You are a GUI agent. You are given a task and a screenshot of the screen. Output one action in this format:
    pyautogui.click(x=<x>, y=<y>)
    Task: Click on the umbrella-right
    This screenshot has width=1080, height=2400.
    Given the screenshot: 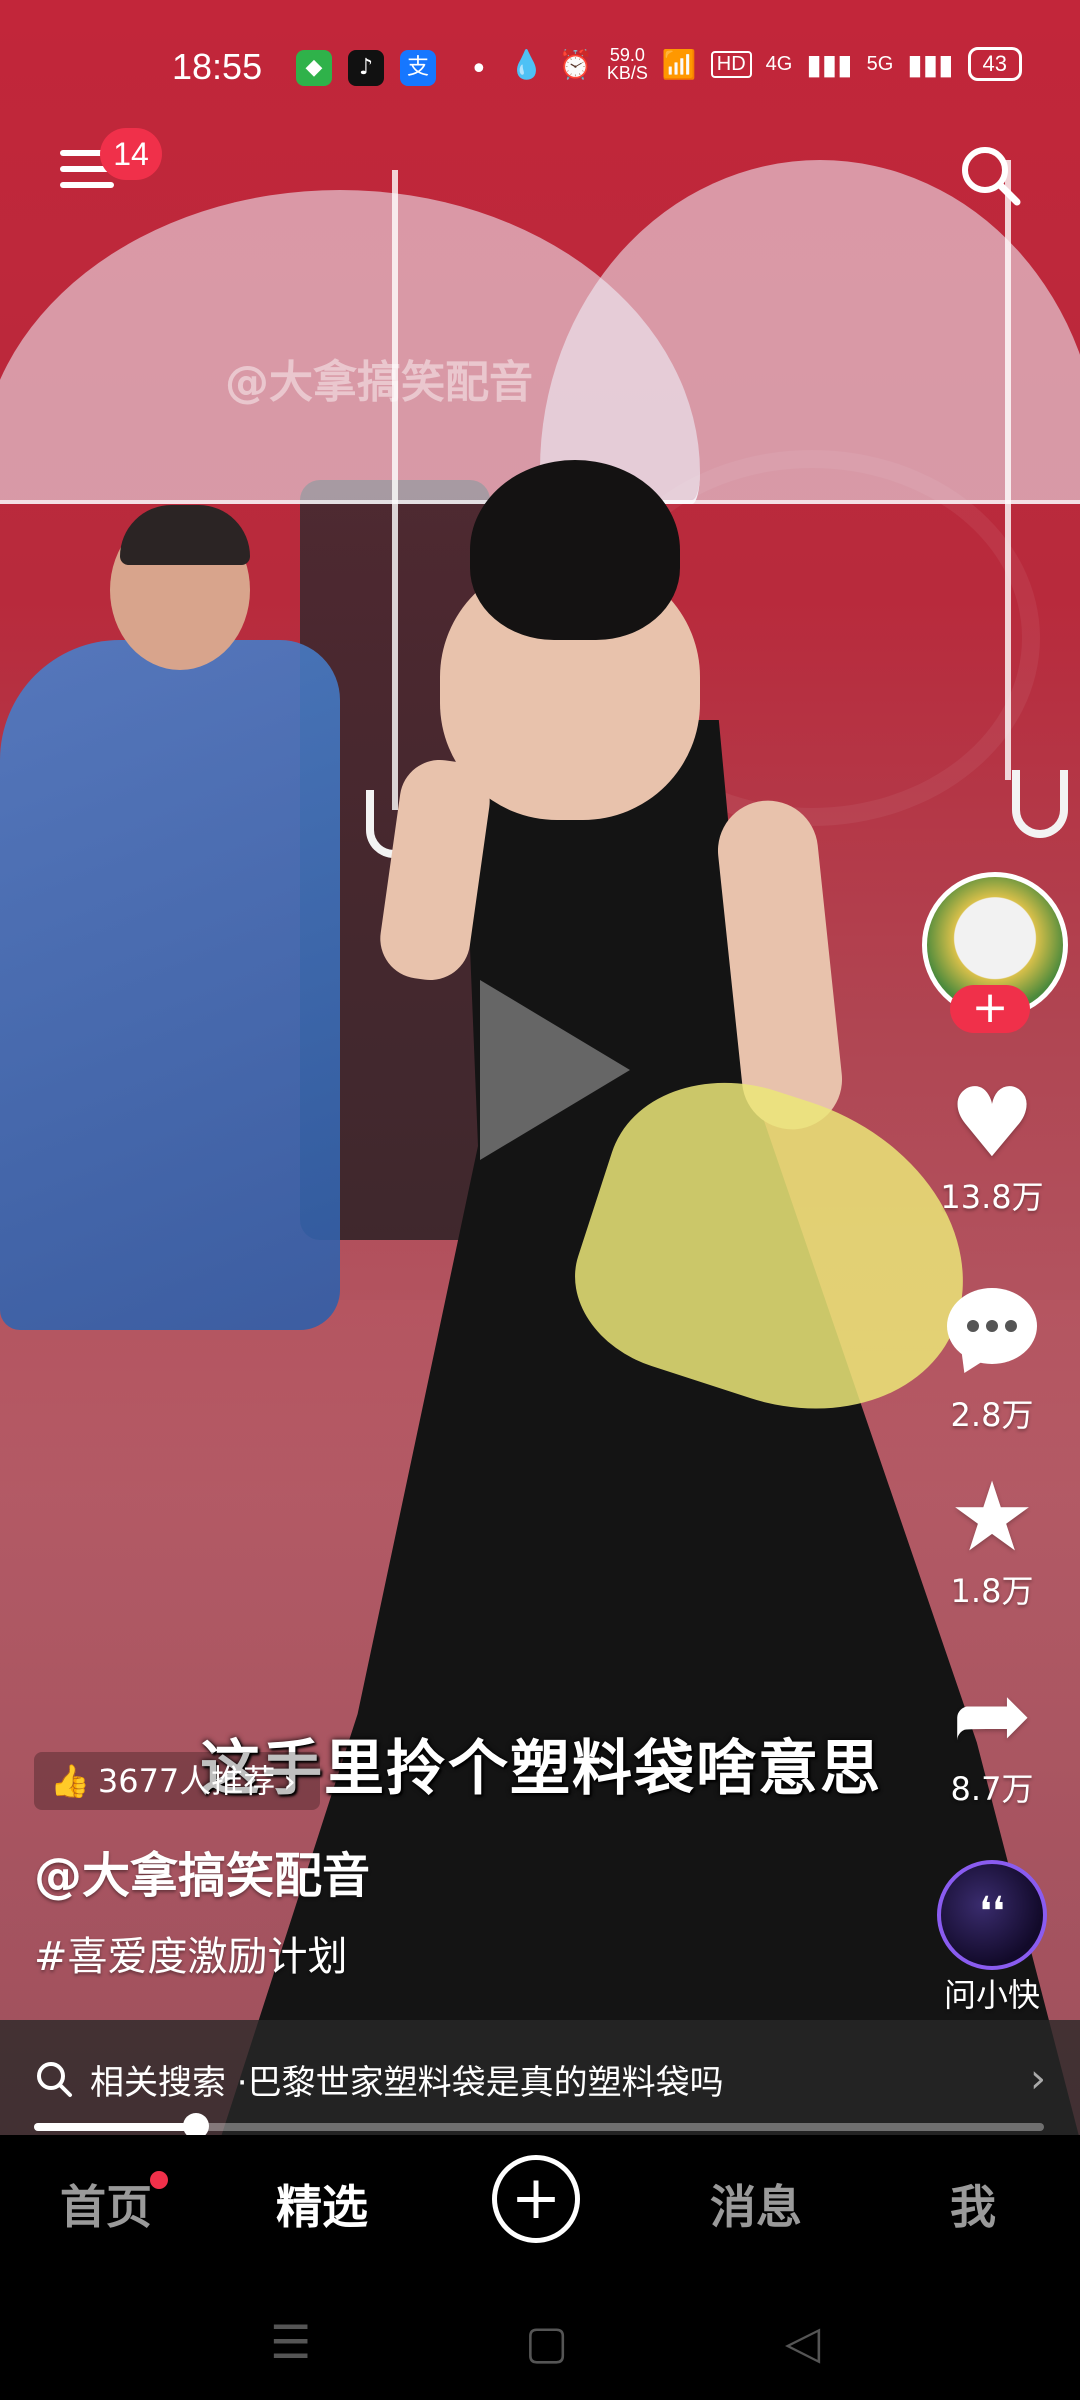 What is the action you would take?
    pyautogui.click(x=810, y=332)
    